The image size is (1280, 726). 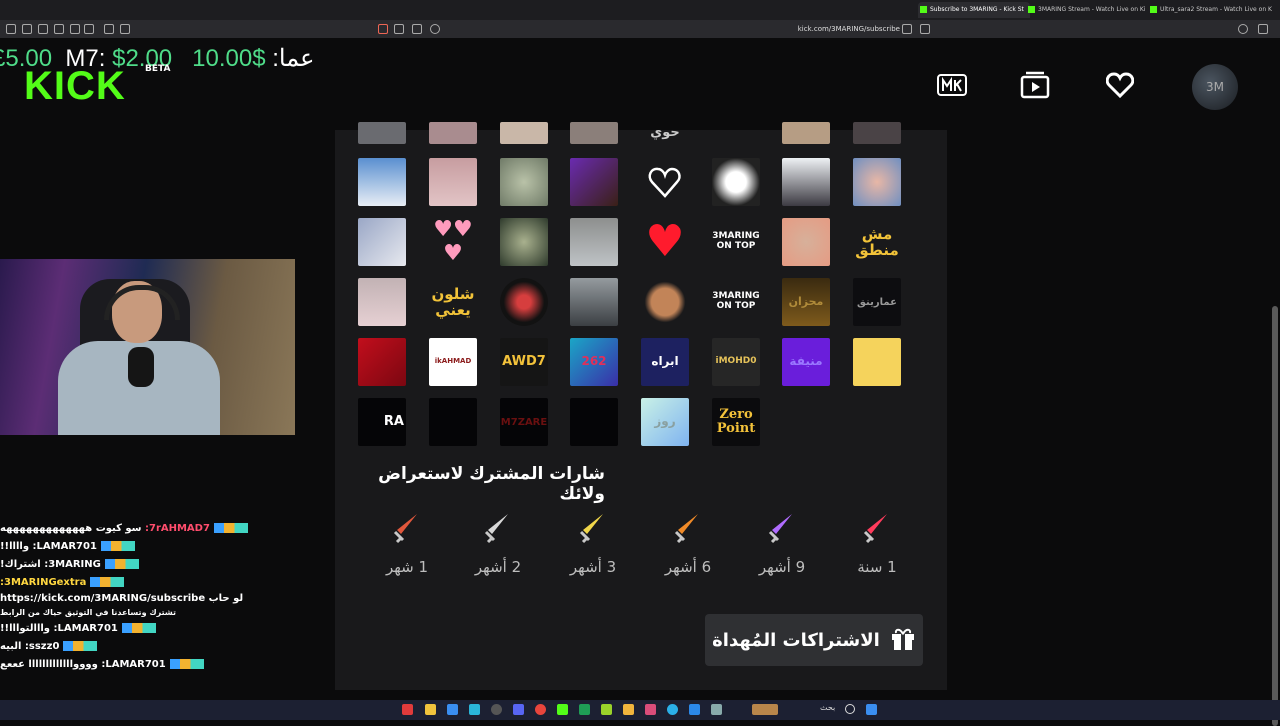 What do you see at coordinates (474, 709) in the screenshot?
I see `app-icon` at bounding box center [474, 709].